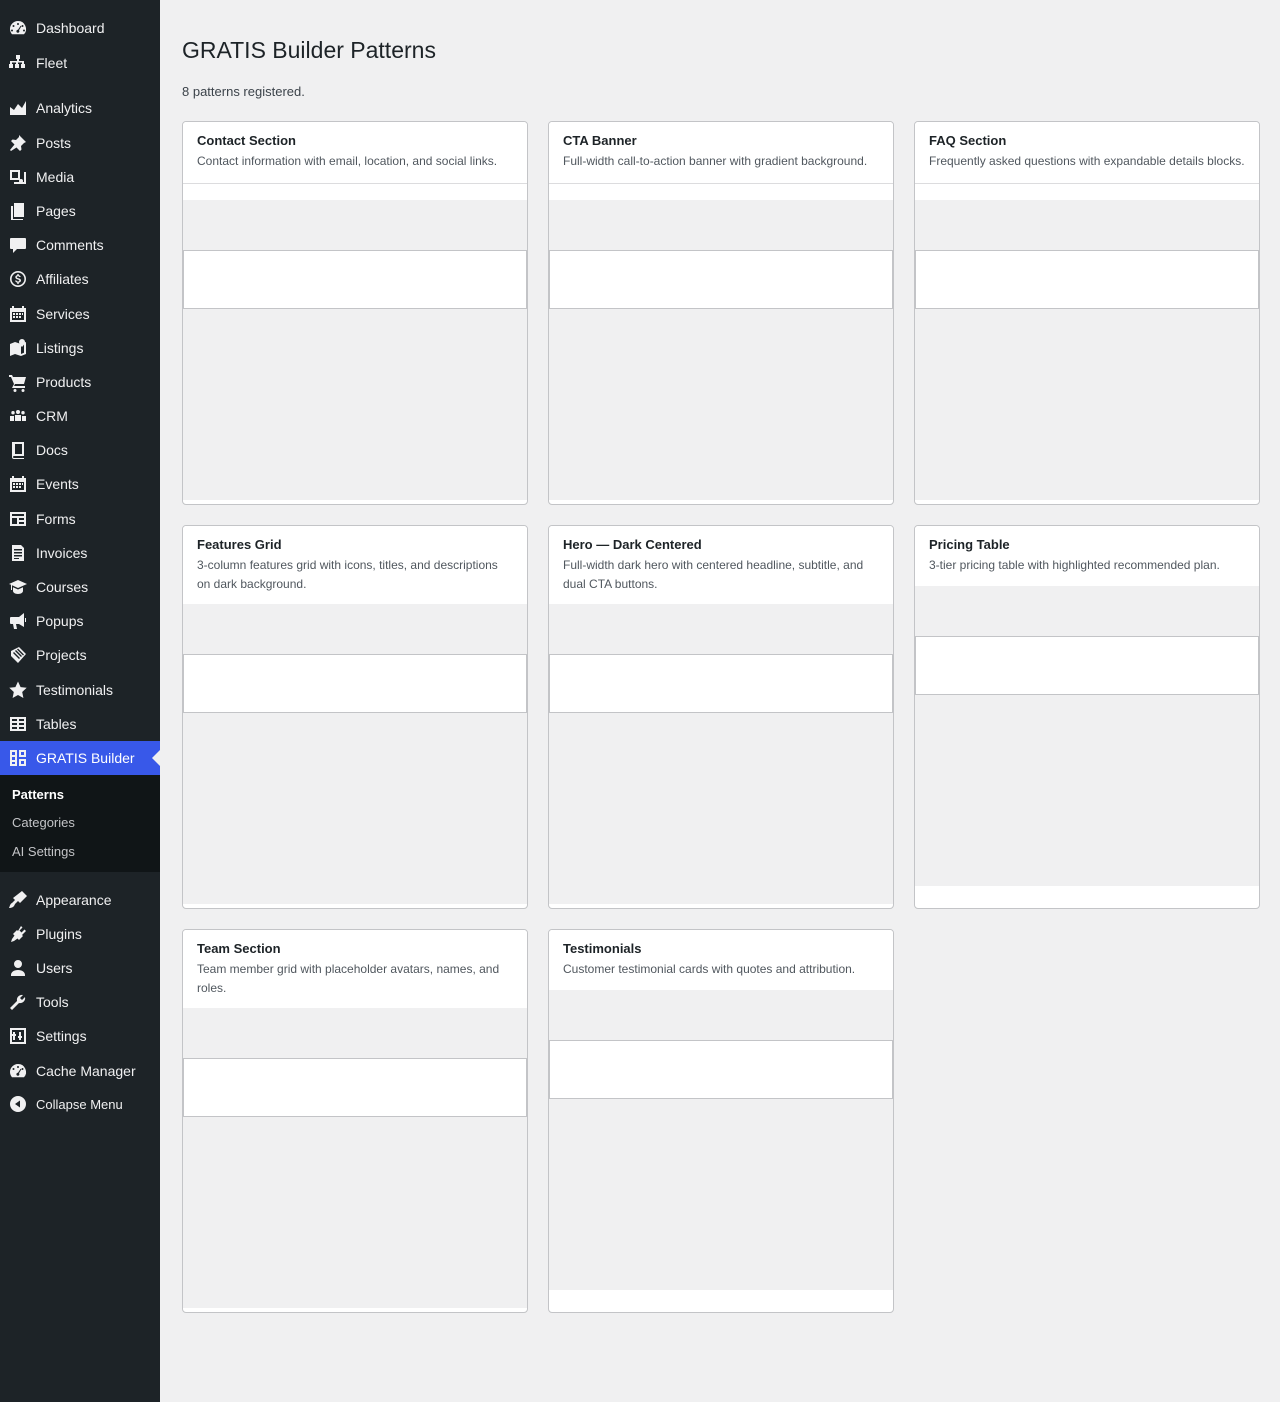 The image size is (1280, 1402). What do you see at coordinates (18, 1002) in the screenshot?
I see `wrench-icon` at bounding box center [18, 1002].